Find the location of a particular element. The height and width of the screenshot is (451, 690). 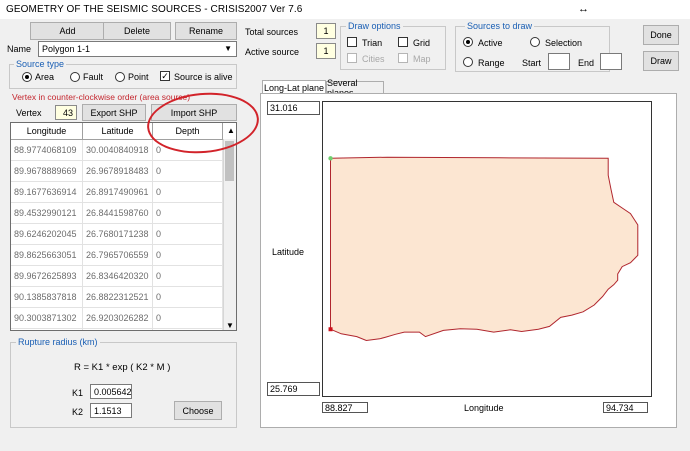

source-alive-checkbox: ✓ is located at coordinates (165, 76).